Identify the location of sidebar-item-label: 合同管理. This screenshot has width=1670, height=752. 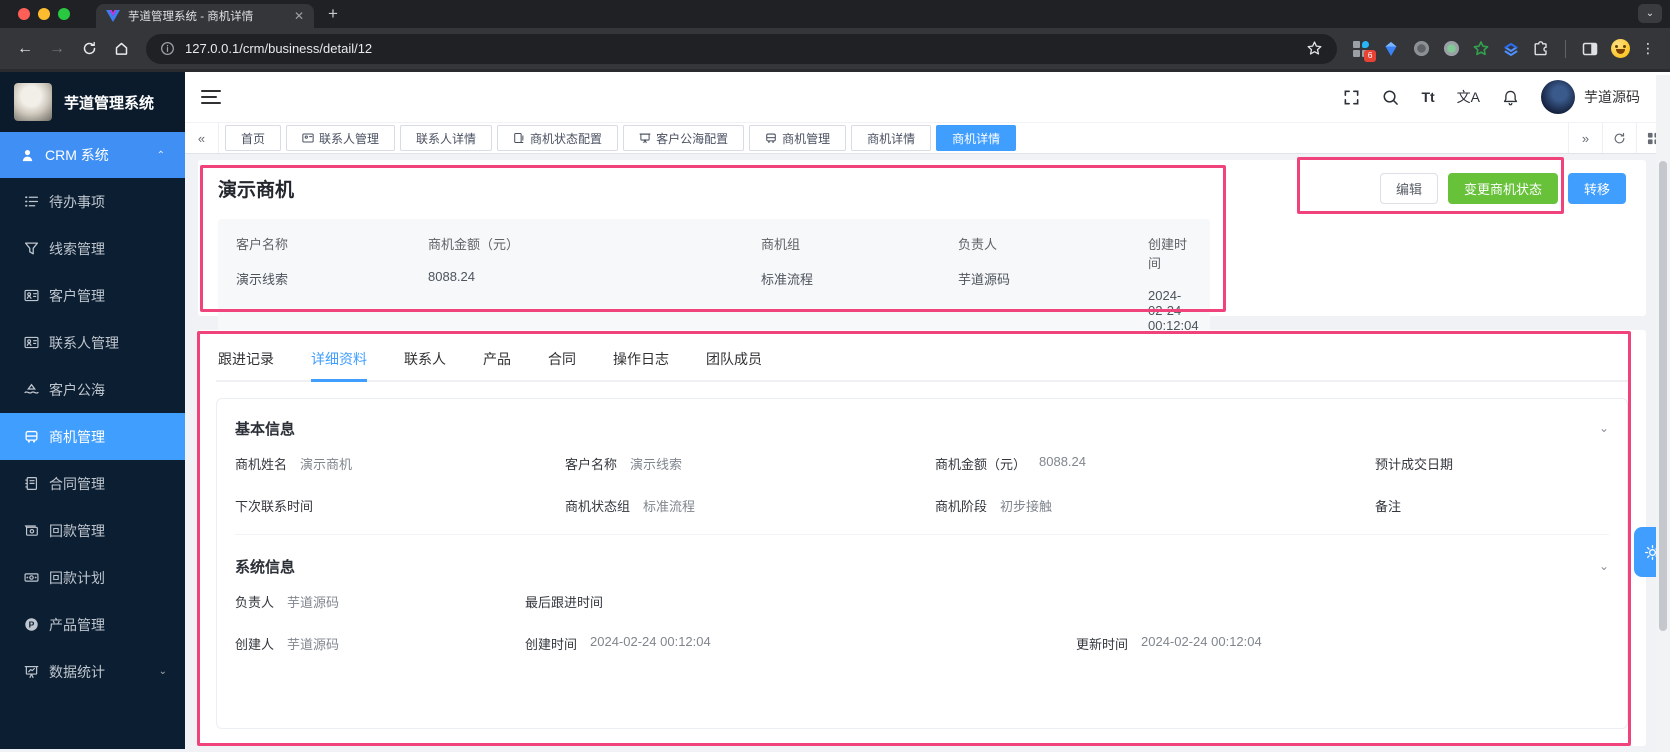
(77, 483).